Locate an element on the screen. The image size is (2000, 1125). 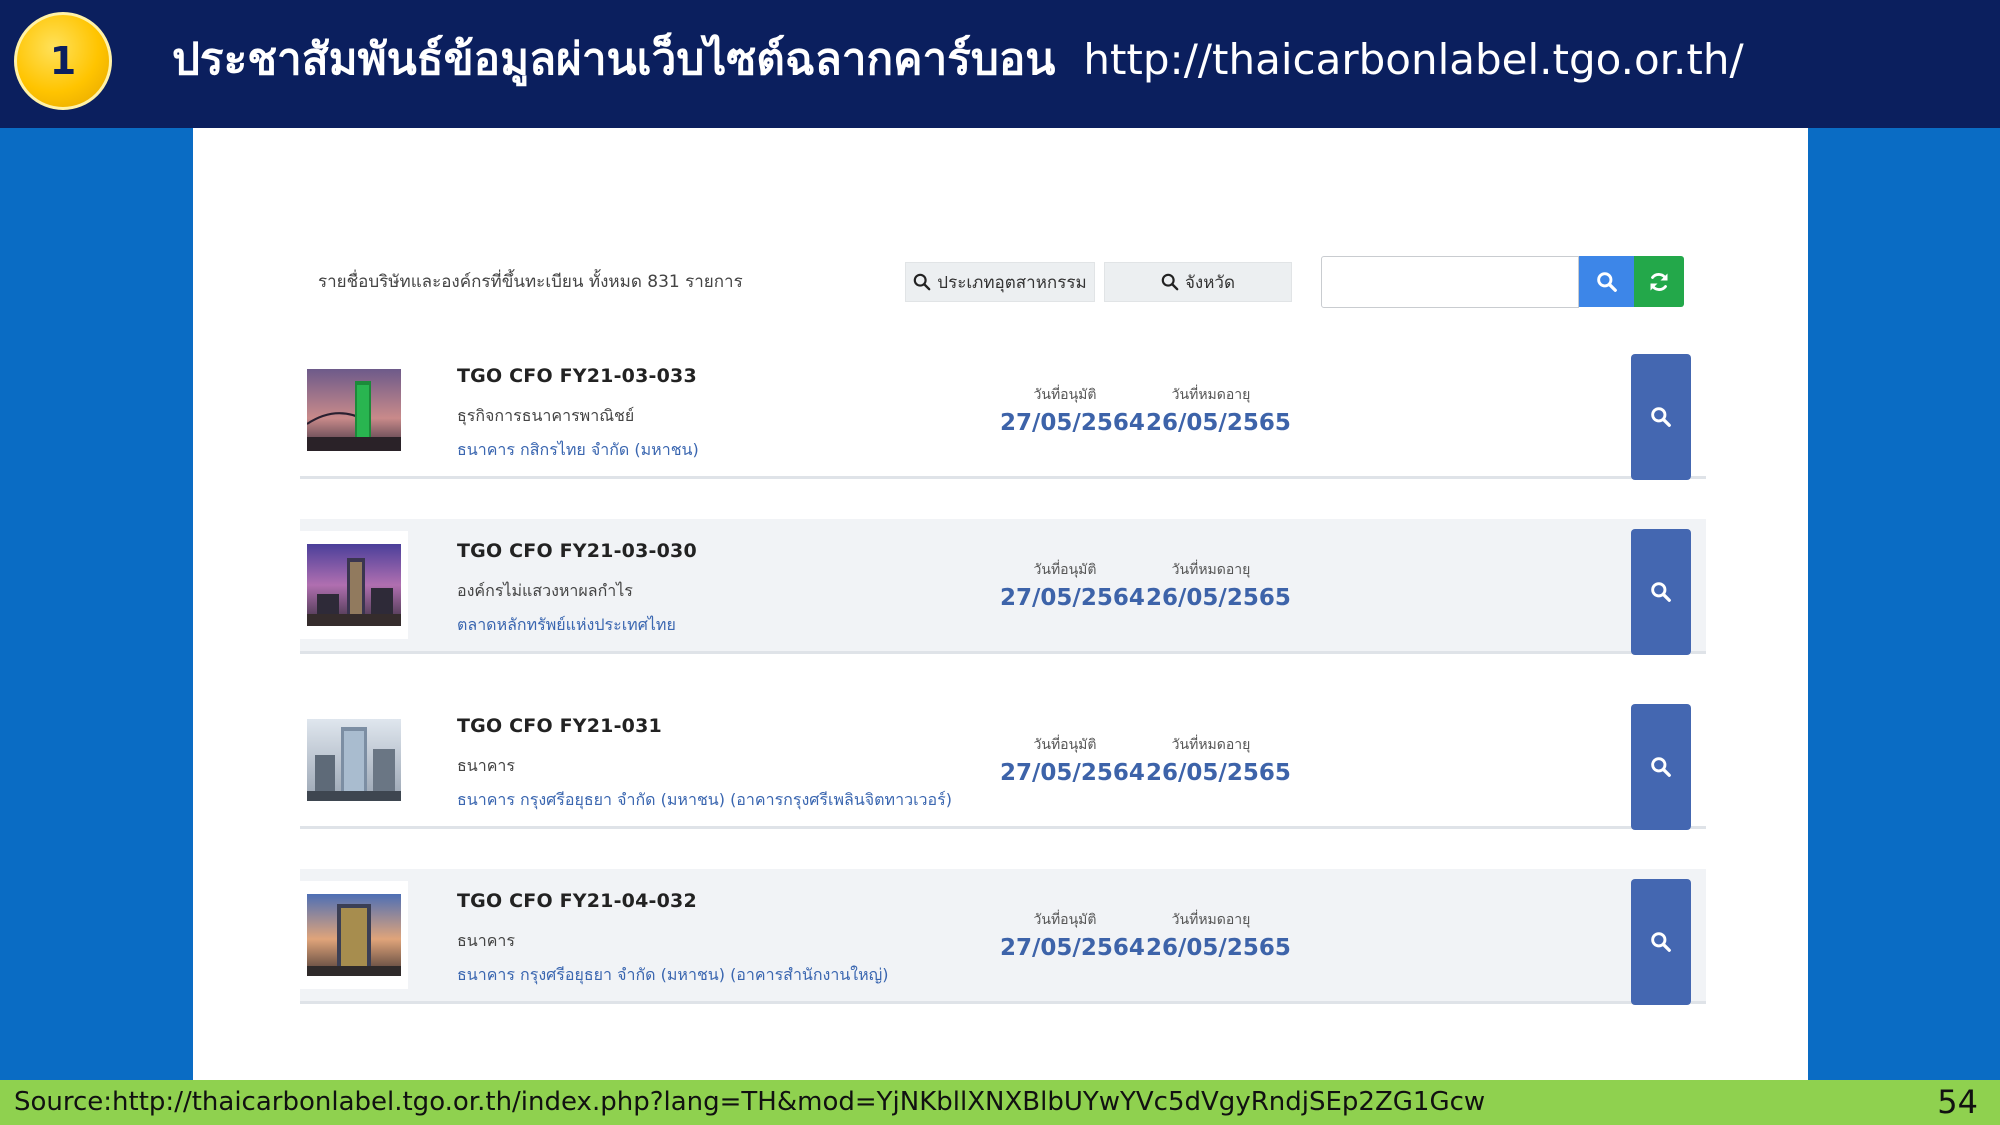
page-number: 54 is located at coordinates (1957, 1102).